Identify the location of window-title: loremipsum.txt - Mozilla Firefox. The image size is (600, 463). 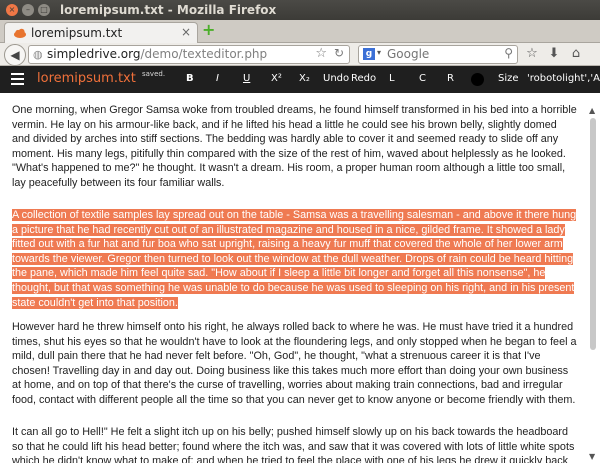
(168, 10).